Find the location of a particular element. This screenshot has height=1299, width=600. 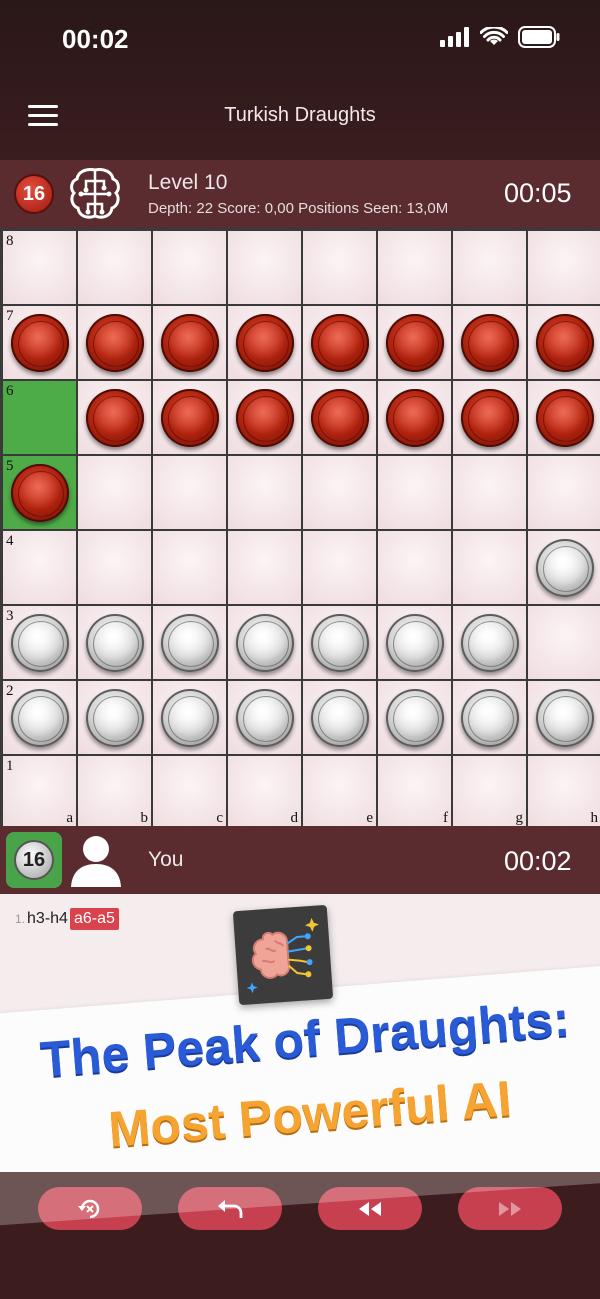

square-e5 is located at coordinates (339, 492).